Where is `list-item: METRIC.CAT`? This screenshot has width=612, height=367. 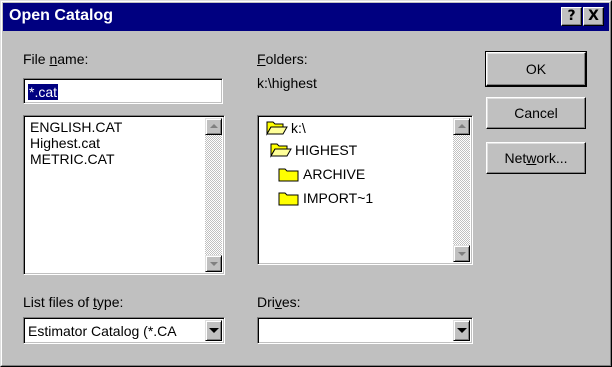
list-item: METRIC.CAT is located at coordinates (76, 159).